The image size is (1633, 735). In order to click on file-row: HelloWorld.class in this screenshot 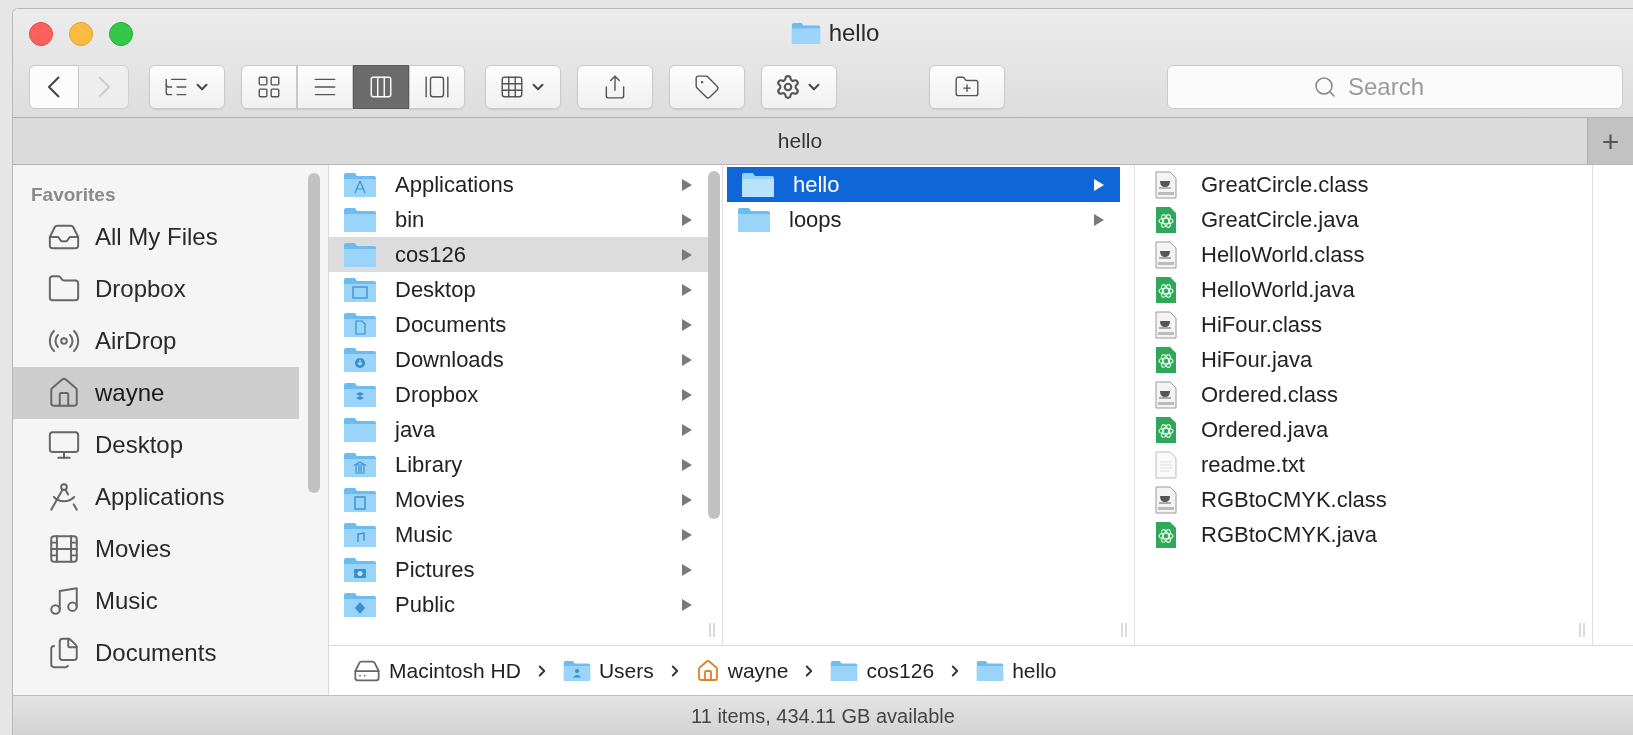, I will do `click(1356, 254)`.